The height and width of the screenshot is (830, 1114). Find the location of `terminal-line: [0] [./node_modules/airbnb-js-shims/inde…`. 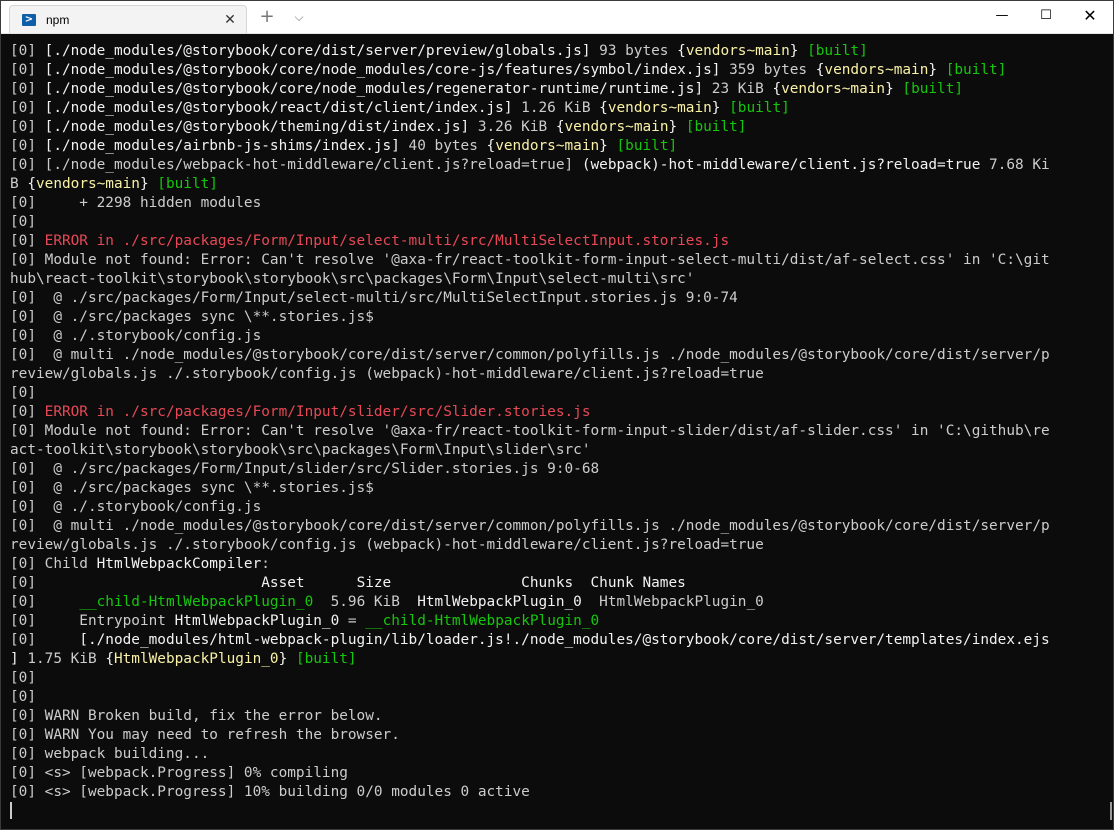

terminal-line: [0] [./node_modules/airbnb-js-shims/inde… is located at coordinates (561, 146).